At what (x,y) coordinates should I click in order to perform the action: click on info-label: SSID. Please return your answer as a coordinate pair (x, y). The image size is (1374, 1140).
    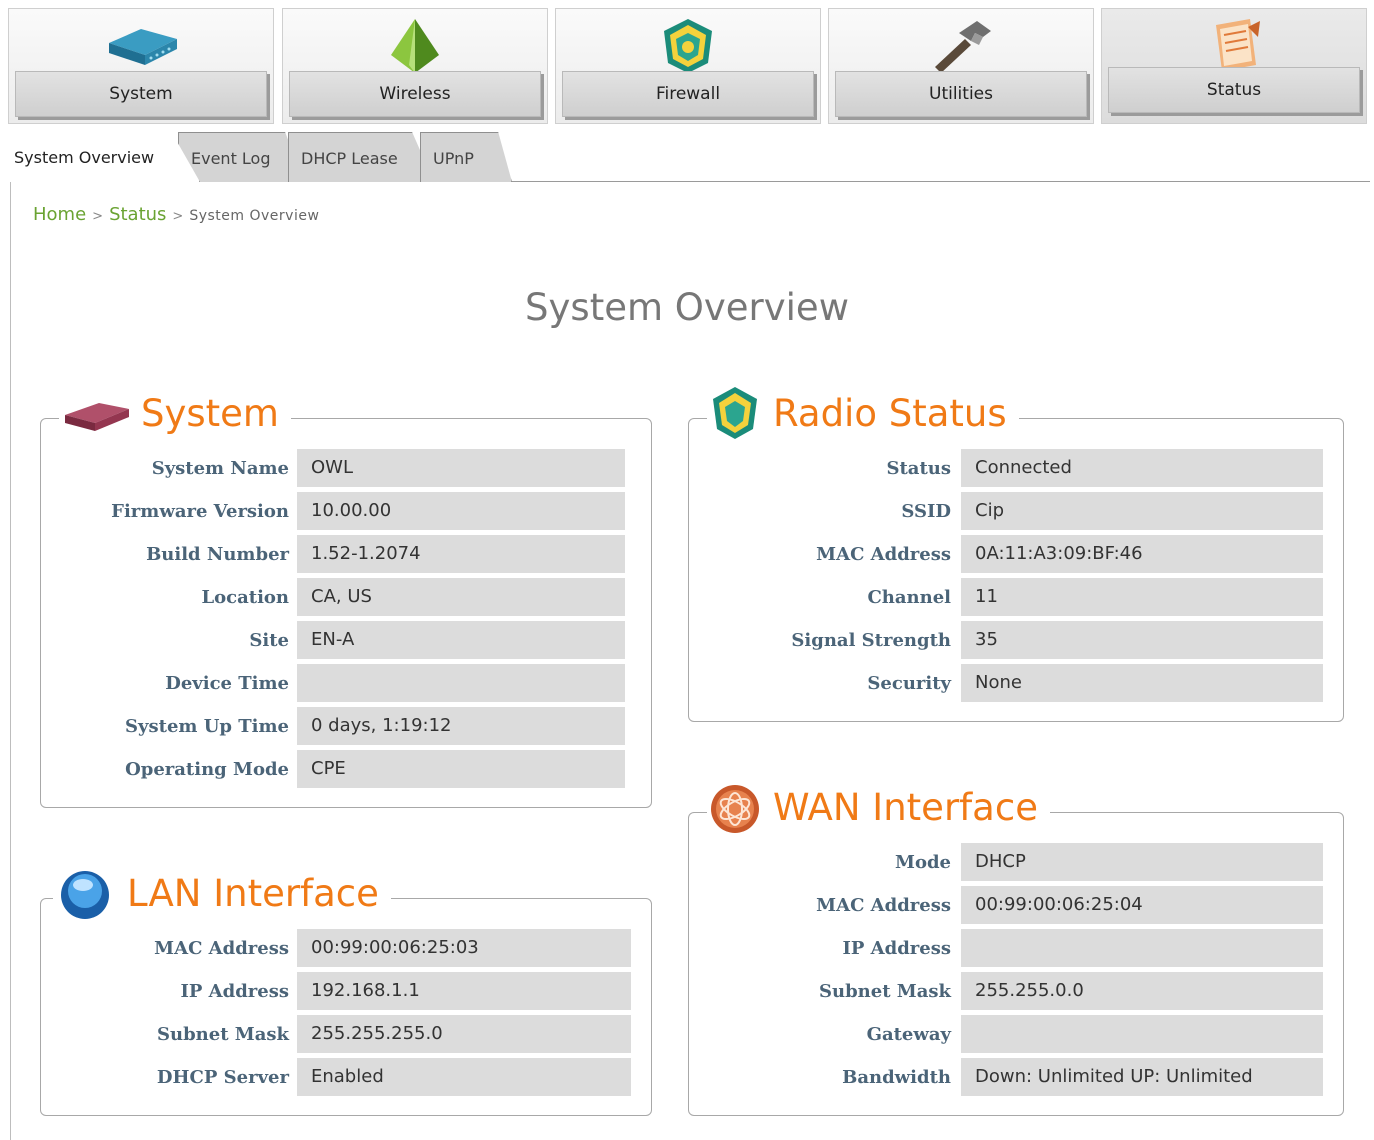
    Looking at the image, I should click on (926, 511).